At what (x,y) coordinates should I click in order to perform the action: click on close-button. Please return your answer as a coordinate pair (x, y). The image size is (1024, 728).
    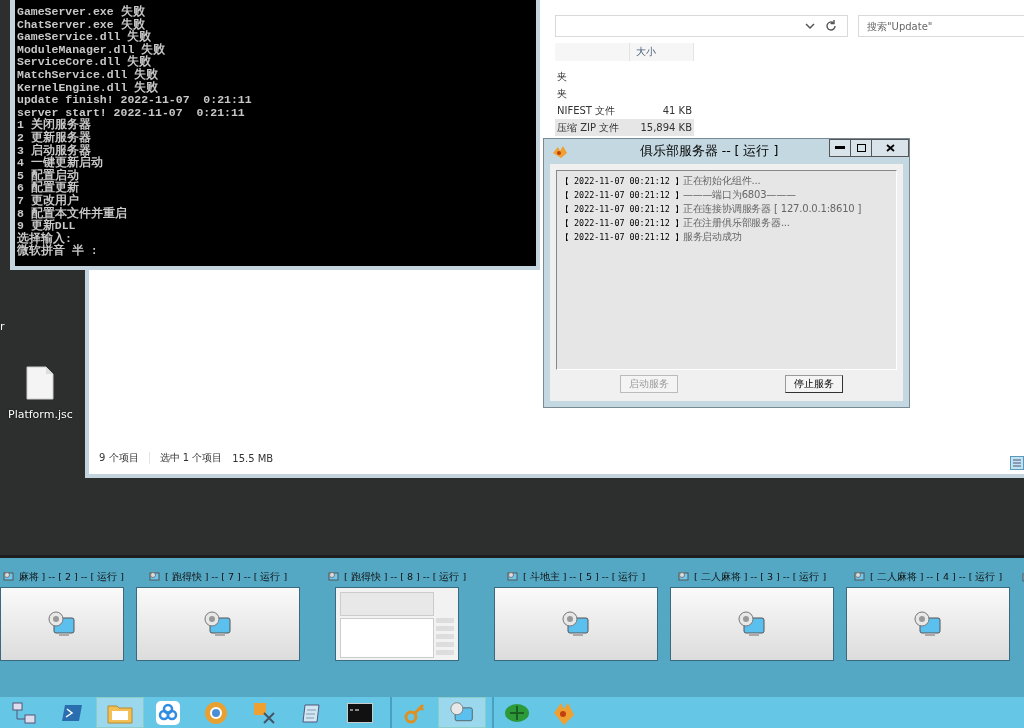
    Looking at the image, I should click on (890, 148).